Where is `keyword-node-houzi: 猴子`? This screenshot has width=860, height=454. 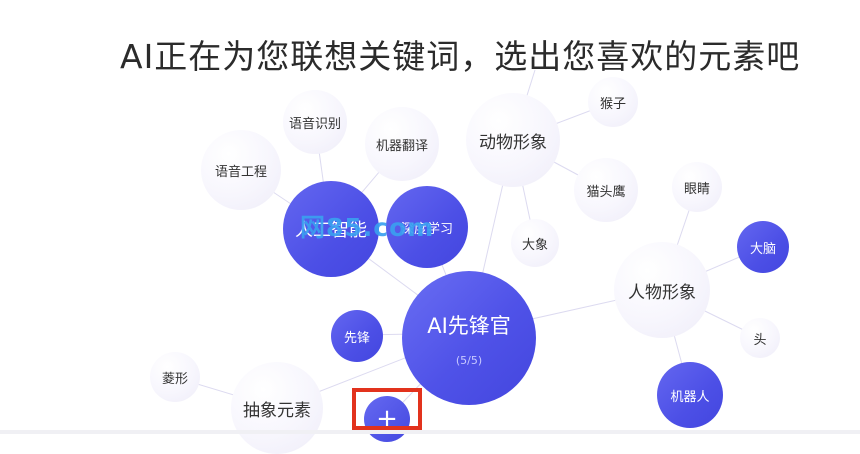 keyword-node-houzi: 猴子 is located at coordinates (613, 102).